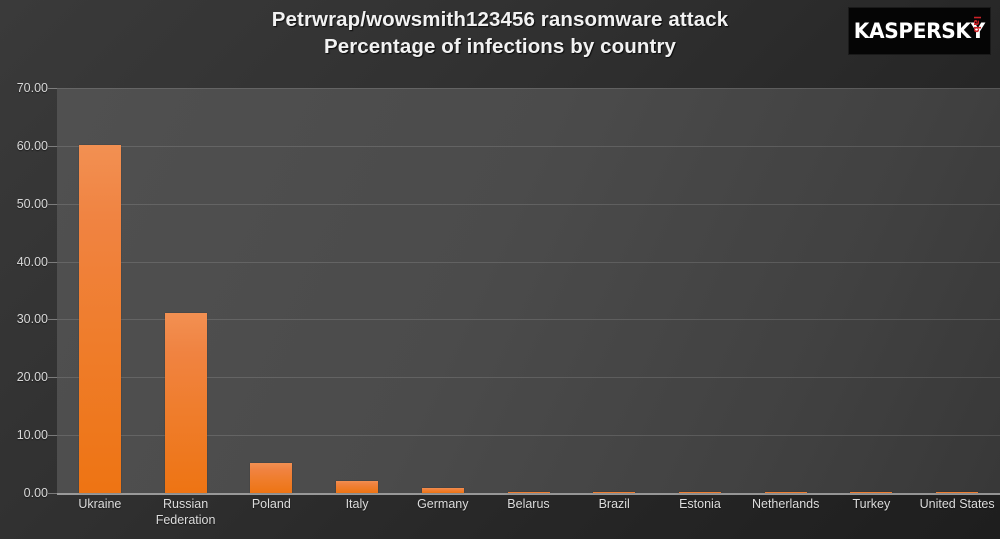  What do you see at coordinates (32, 261) in the screenshot?
I see `y-axis-label: 40.00` at bounding box center [32, 261].